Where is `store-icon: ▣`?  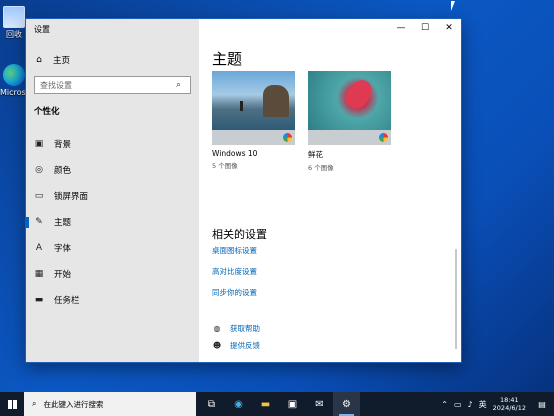 store-icon: ▣ is located at coordinates (292, 404).